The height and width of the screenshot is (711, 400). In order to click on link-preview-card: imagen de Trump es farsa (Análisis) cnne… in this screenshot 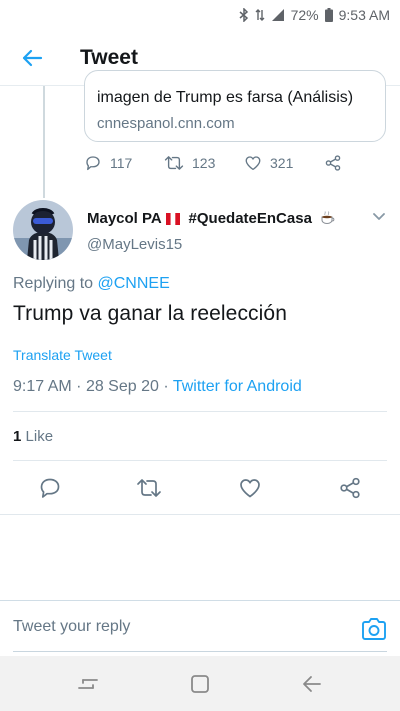, I will do `click(235, 106)`.